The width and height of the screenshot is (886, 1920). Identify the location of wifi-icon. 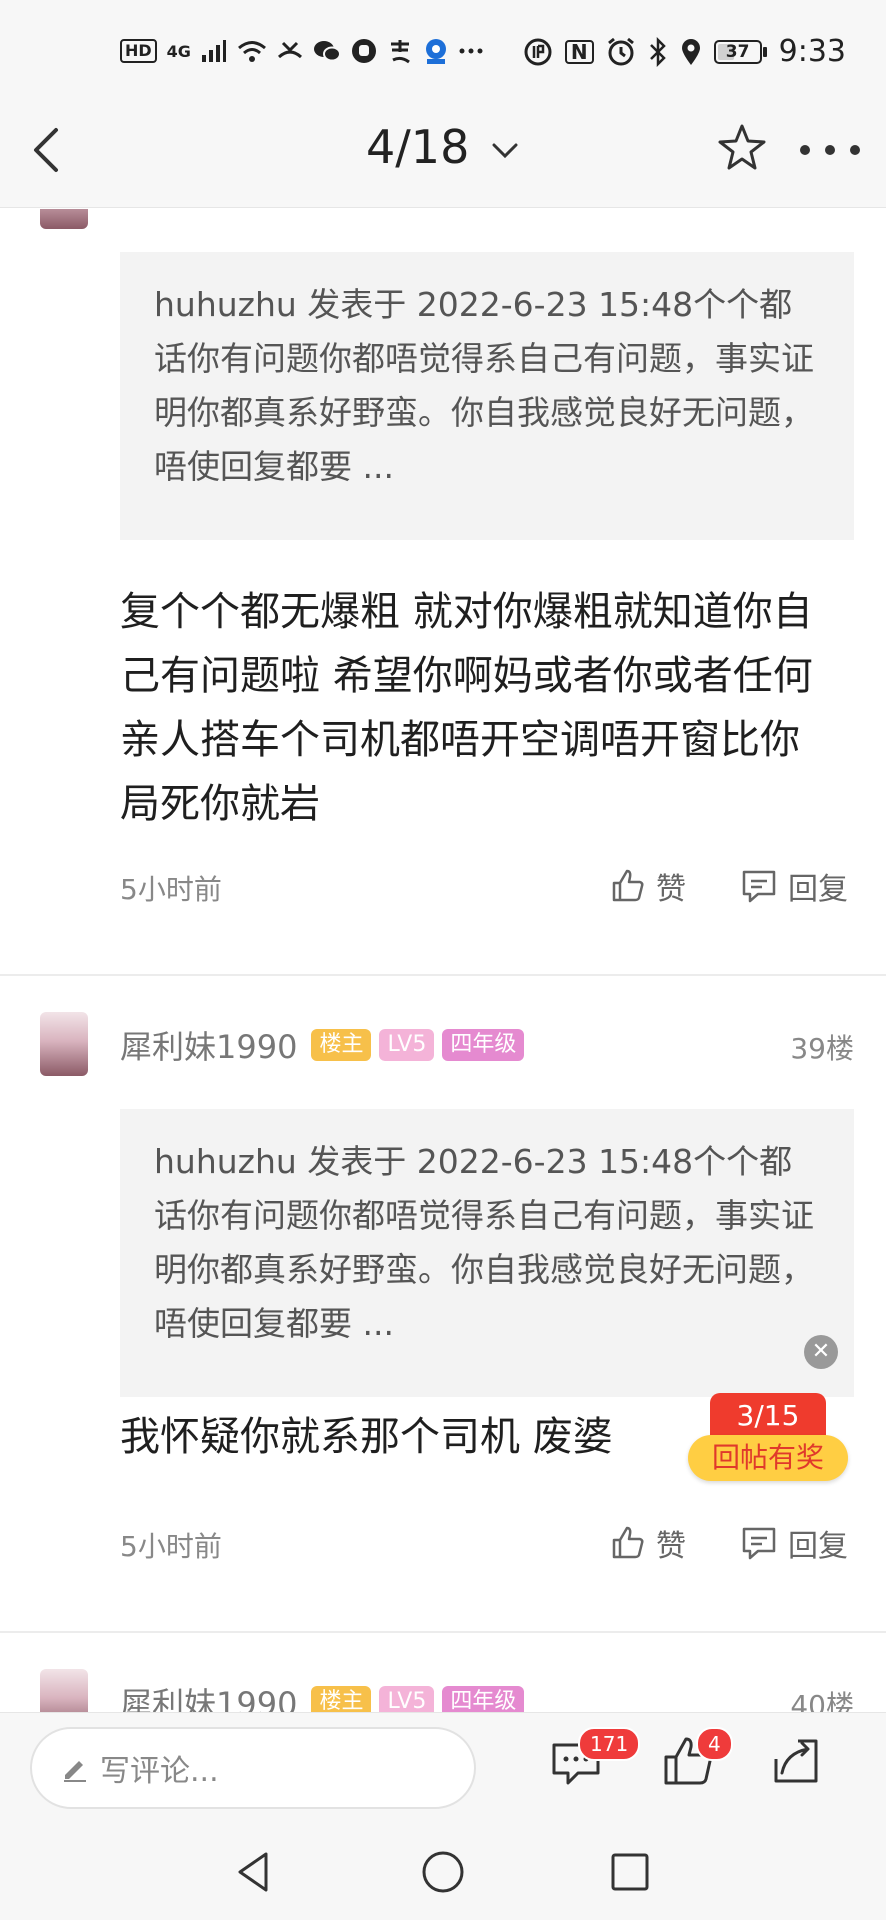
(251, 51).